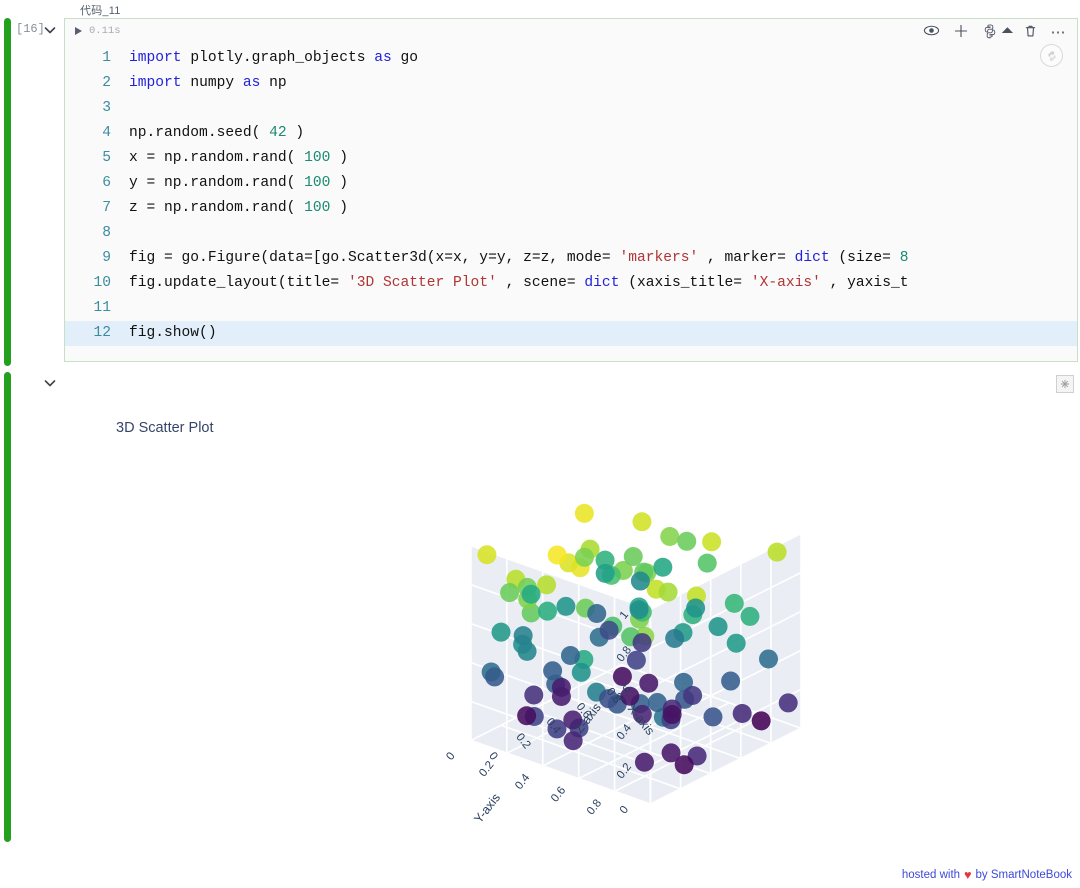 The height and width of the screenshot is (888, 1080). What do you see at coordinates (987, 875) in the screenshot?
I see `footer-credit: hosted with ♥ by SmartNoteBook` at bounding box center [987, 875].